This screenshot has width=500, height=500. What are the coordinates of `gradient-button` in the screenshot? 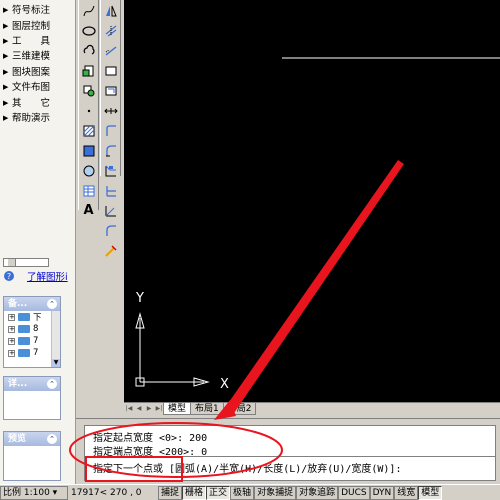 It's located at (88, 150).